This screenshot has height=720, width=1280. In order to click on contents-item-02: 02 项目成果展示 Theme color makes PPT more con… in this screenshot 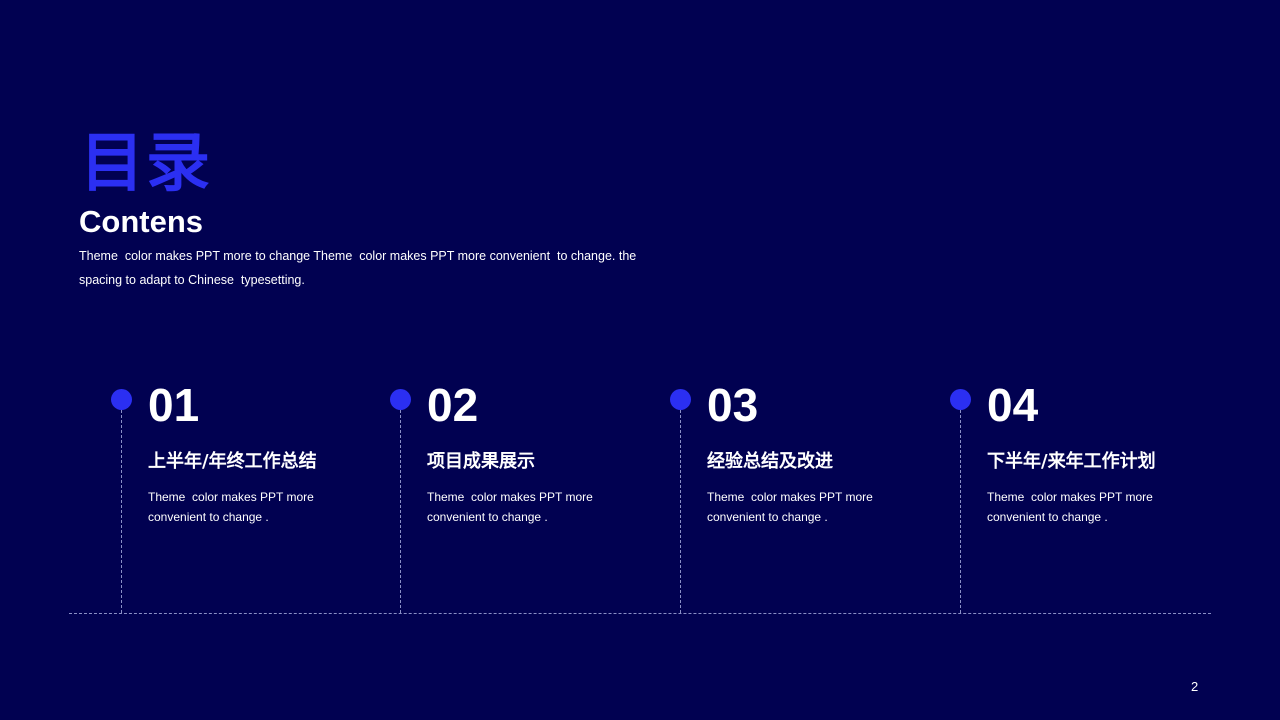, I will do `click(520, 497)`.